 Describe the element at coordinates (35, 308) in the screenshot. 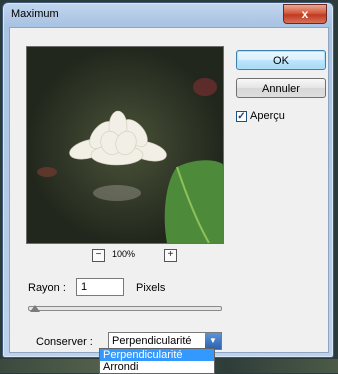

I see `rayon-slider-thumb` at that location.